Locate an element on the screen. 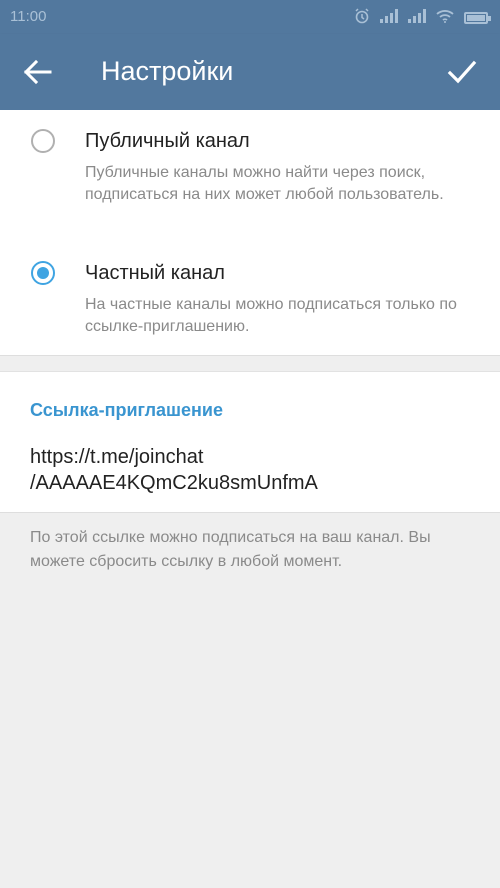 The image size is (500, 888). page-title: Настройки is located at coordinates (167, 71).